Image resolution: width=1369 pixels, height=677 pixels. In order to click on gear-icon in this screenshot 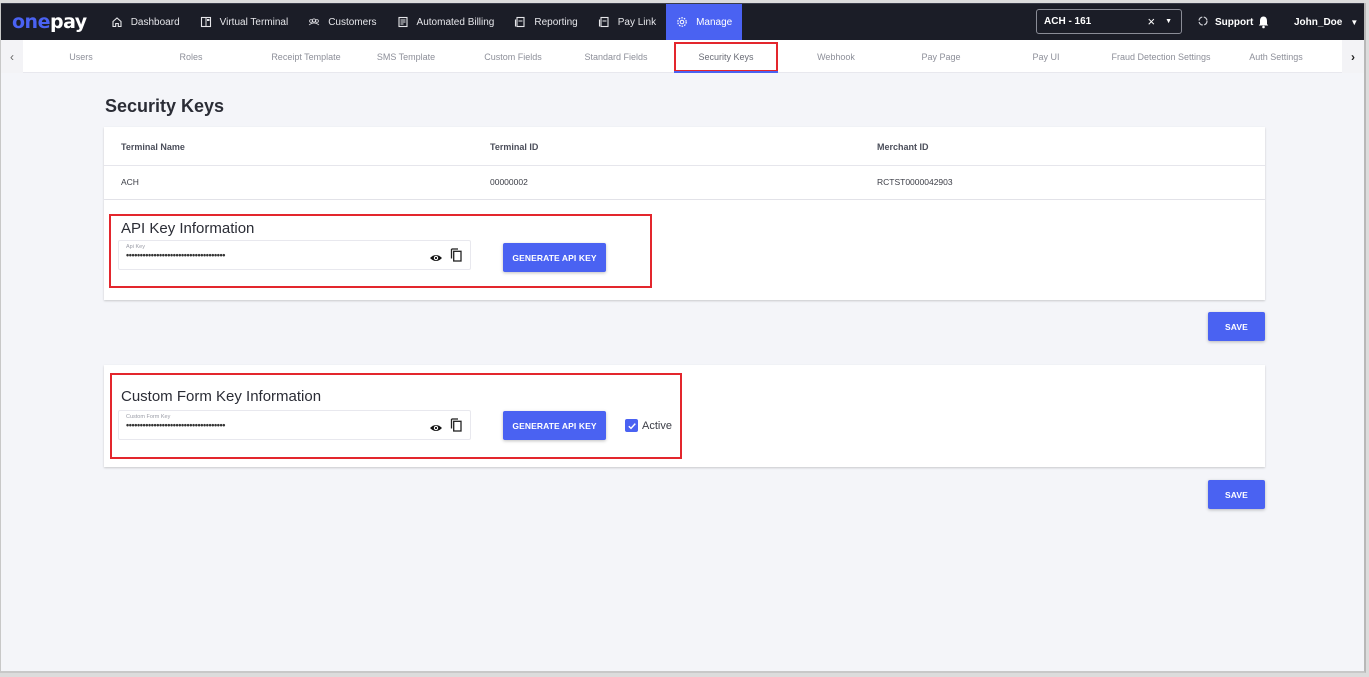, I will do `click(682, 22)`.